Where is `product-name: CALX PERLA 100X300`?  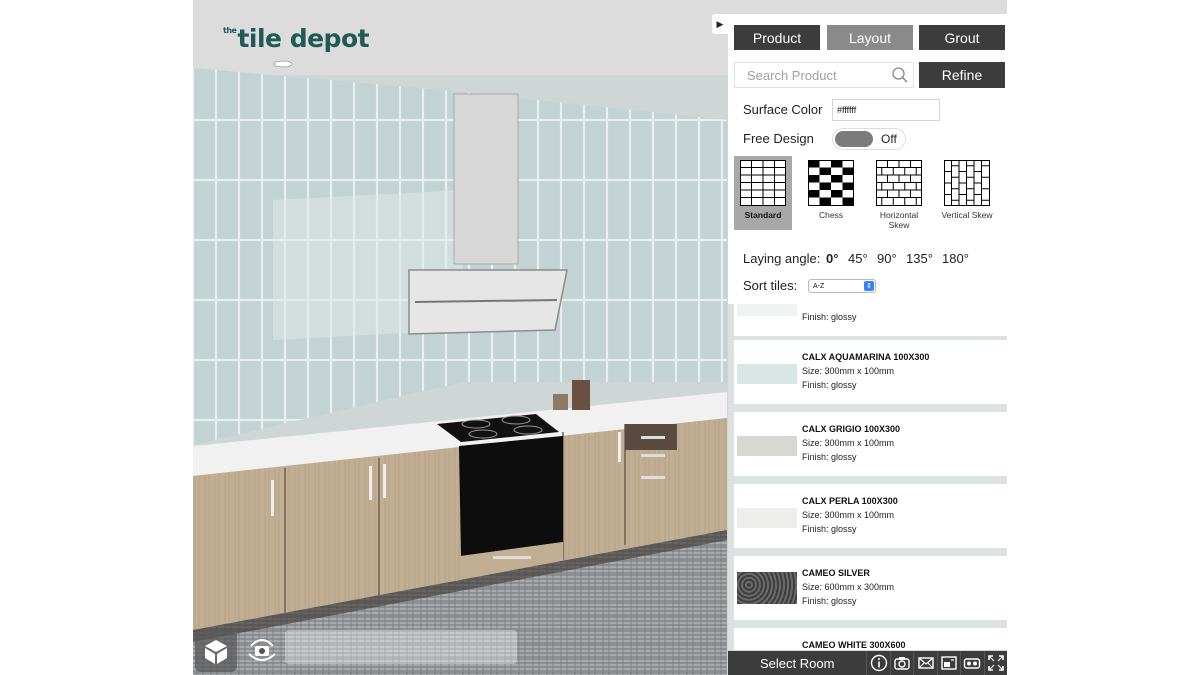 product-name: CALX PERLA 100X300 is located at coordinates (850, 501).